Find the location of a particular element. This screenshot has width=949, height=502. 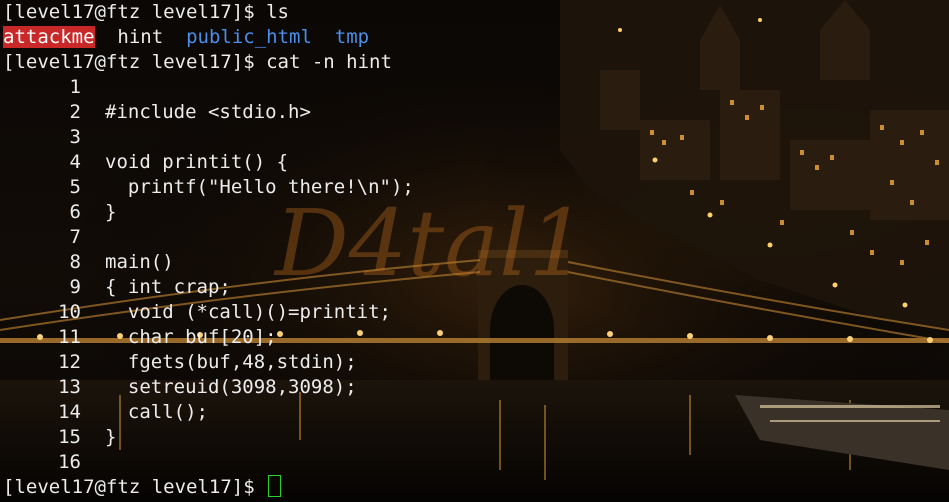

line-number: 15 is located at coordinates (69, 437).